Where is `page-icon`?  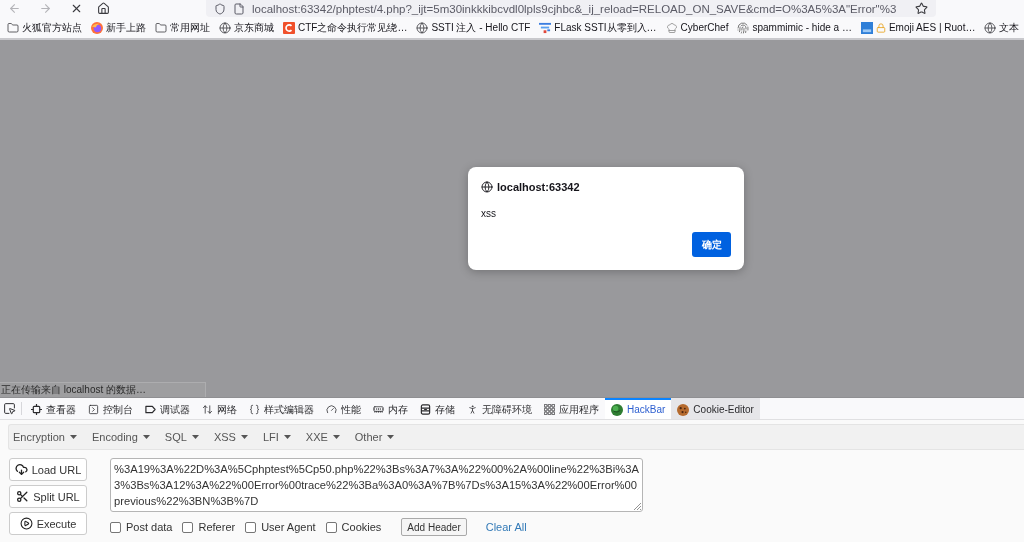 page-icon is located at coordinates (239, 8).